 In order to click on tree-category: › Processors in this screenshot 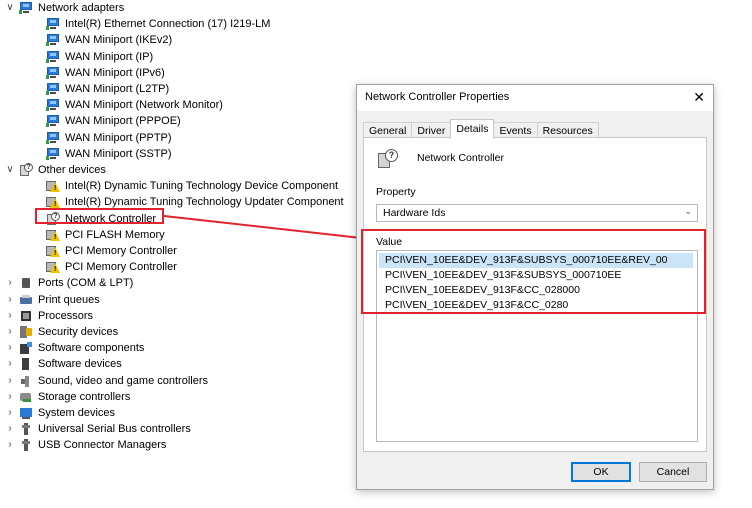, I will do `click(48, 316)`.